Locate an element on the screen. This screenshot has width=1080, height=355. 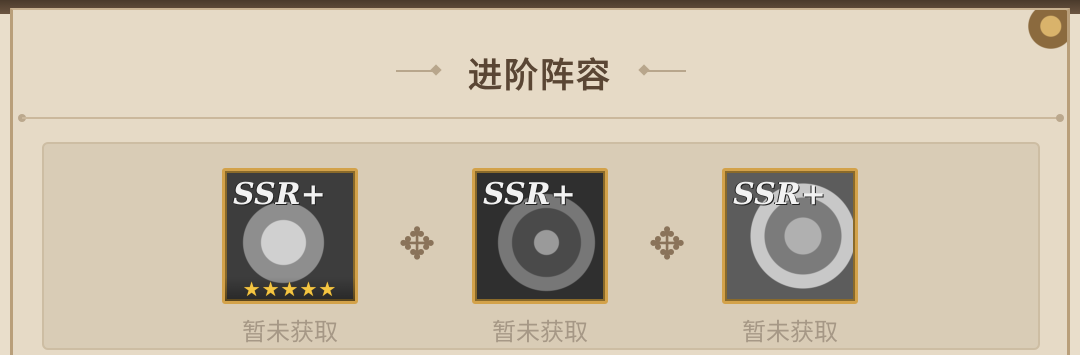
hero-slot-1: SSR+ ★★★★★ 暂未获取 is located at coordinates (292, 257).